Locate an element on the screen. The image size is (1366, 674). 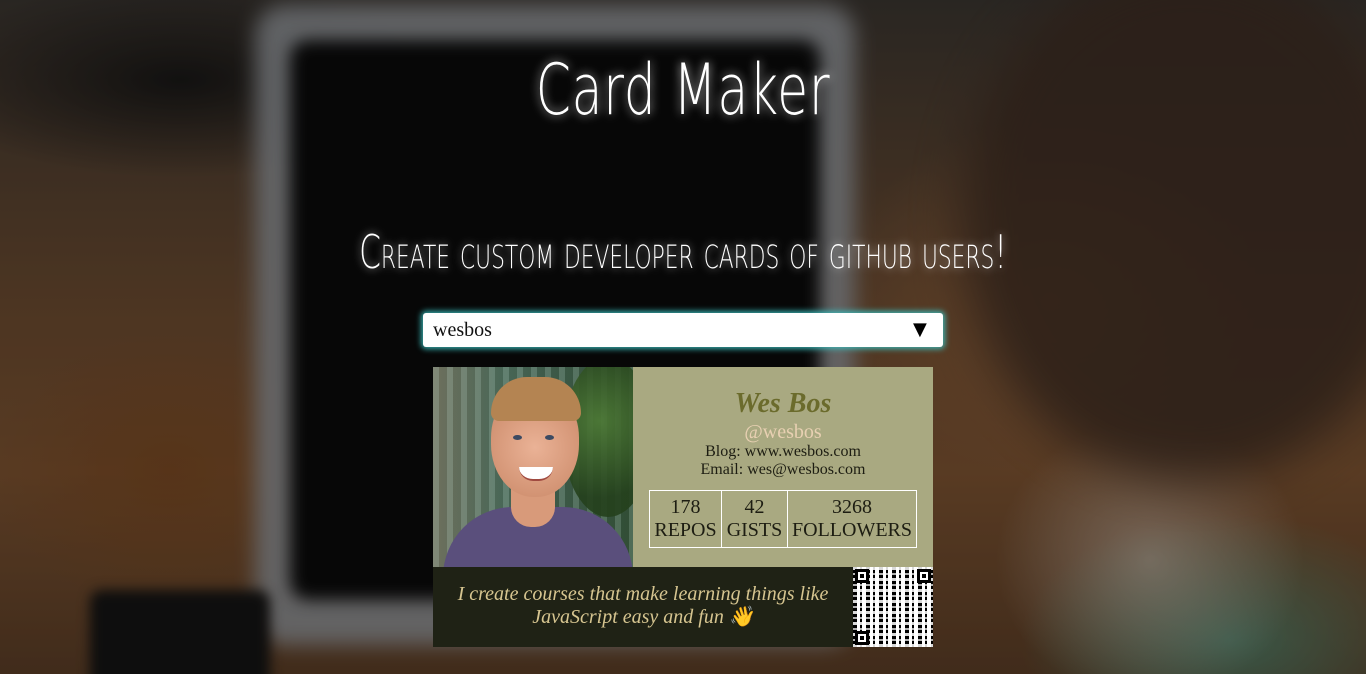
stat-gists: 42 GISTS is located at coordinates (755, 519).